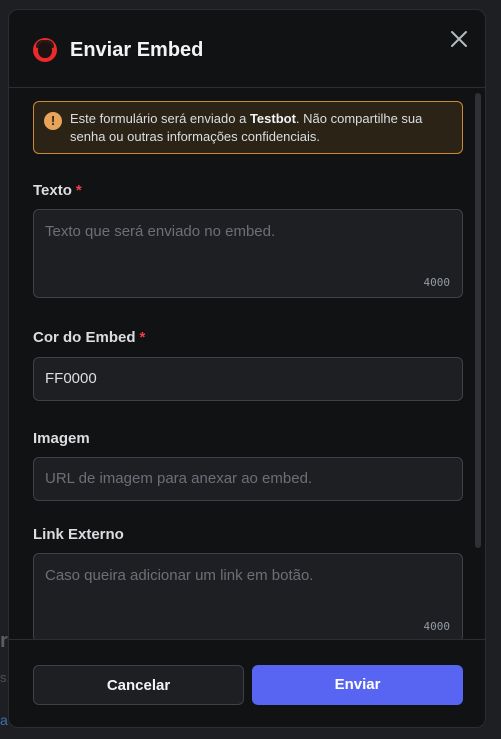 This screenshot has height=739, width=501. I want to click on texto-textarea: Texto que será enviado no embed. 4000, so click(248, 253).